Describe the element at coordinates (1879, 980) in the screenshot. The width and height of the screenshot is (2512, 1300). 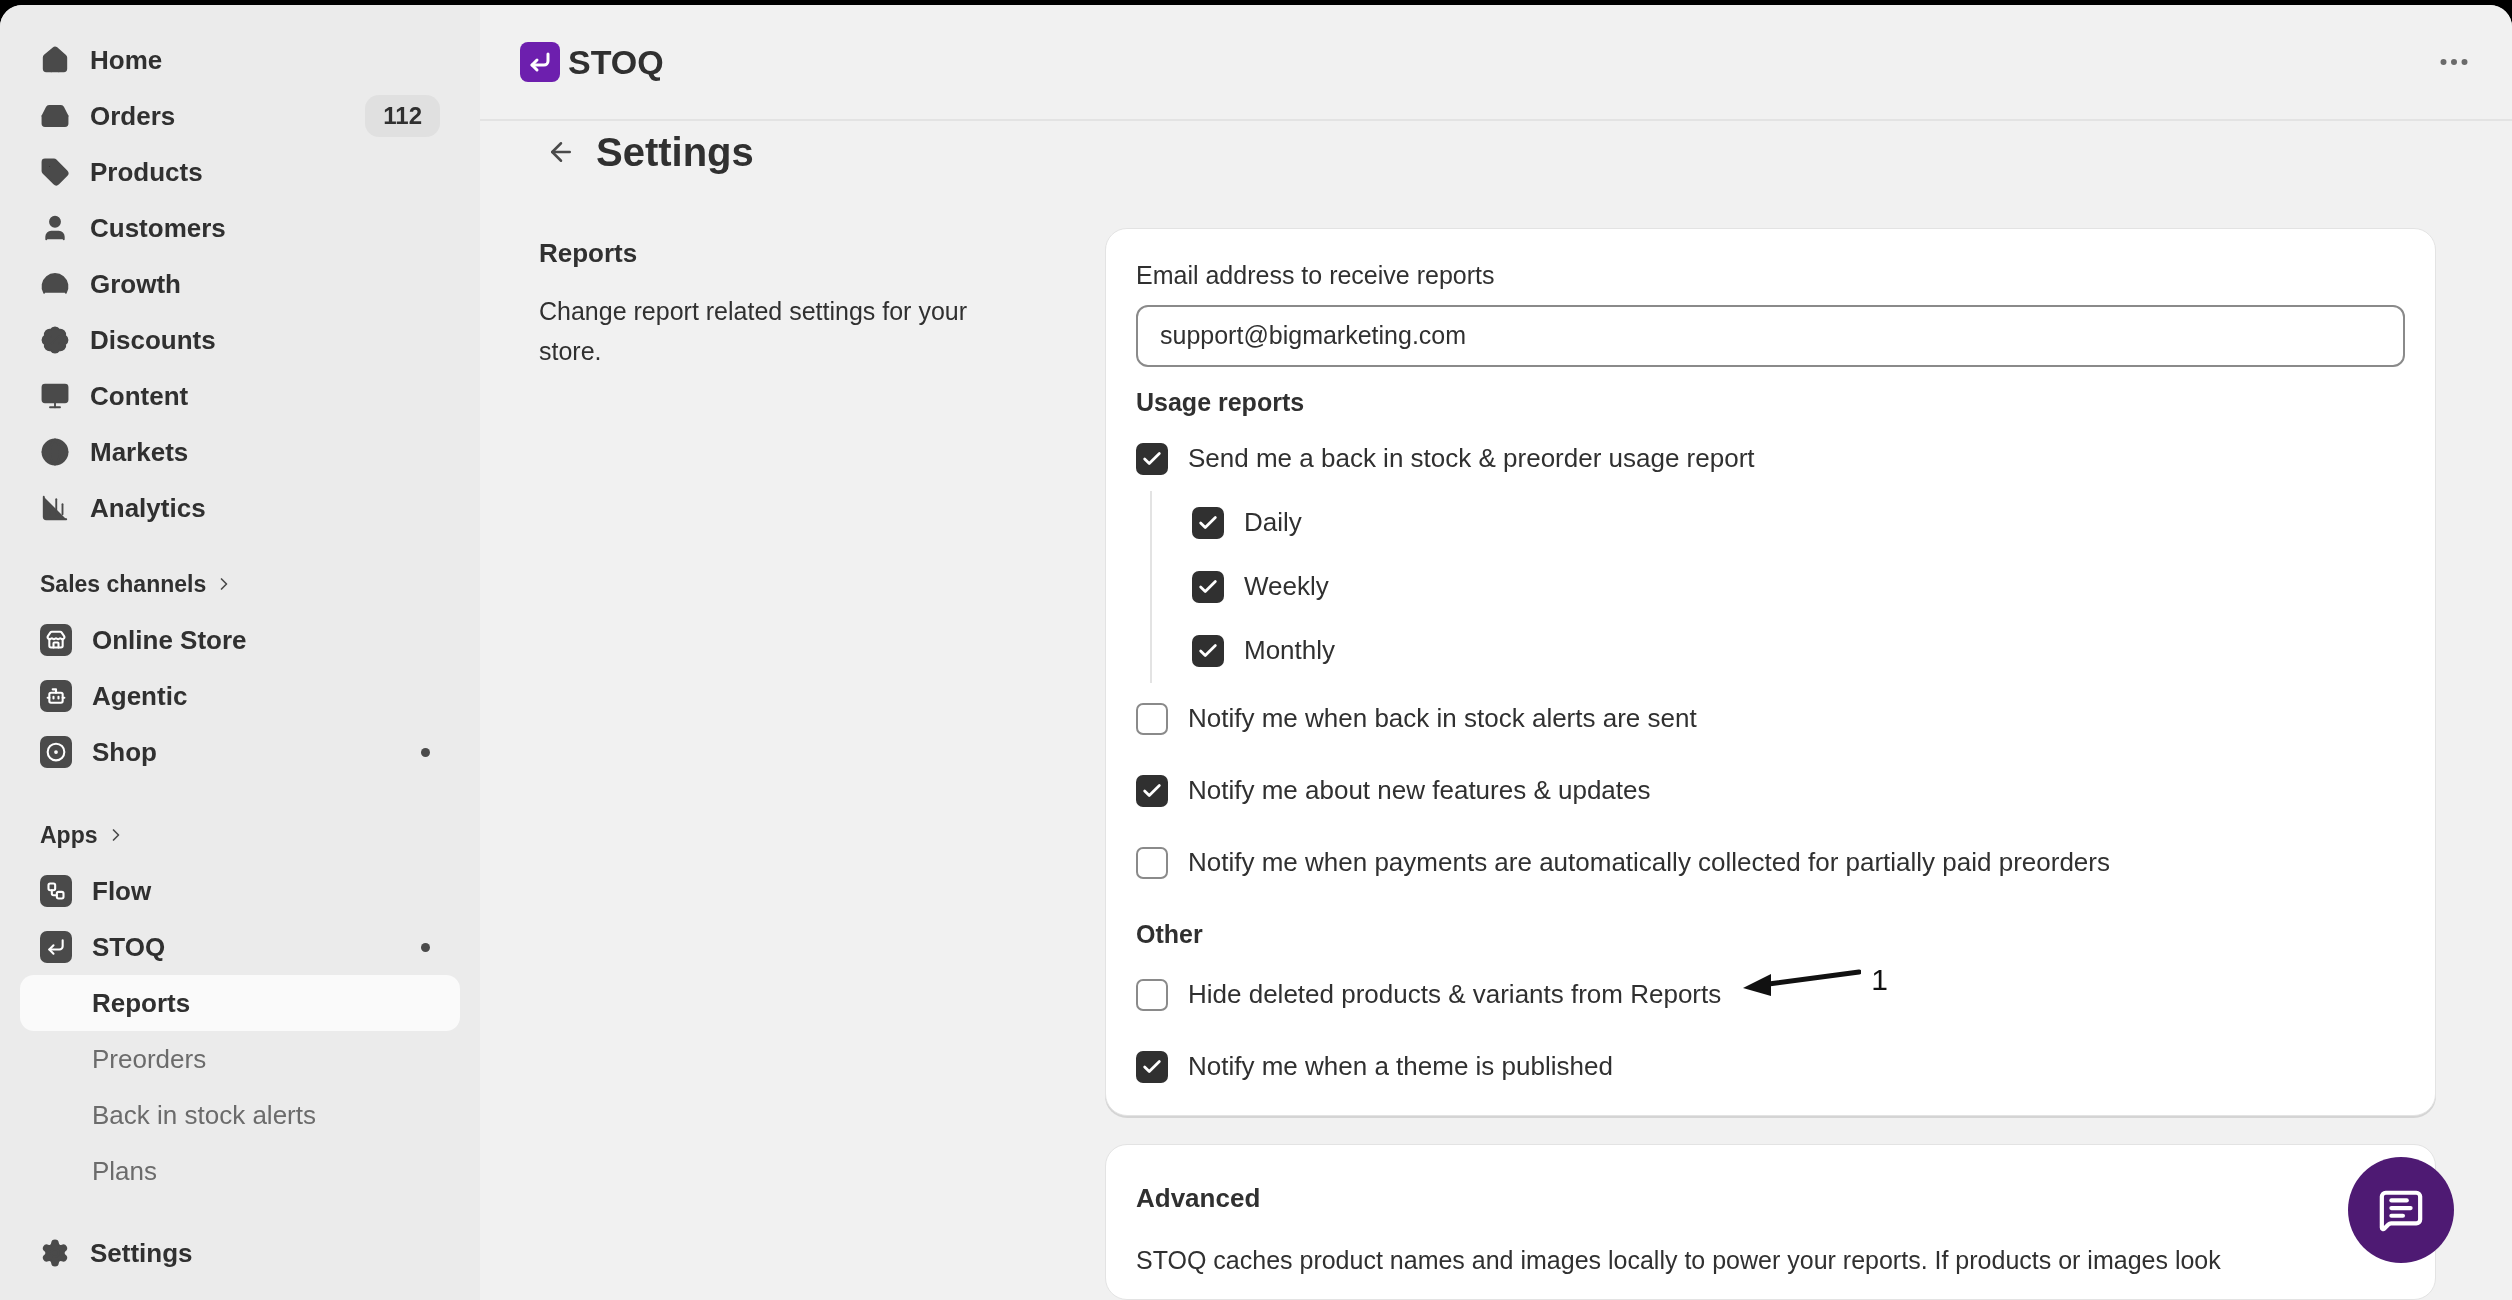
I see `annotation-number: 1` at that location.